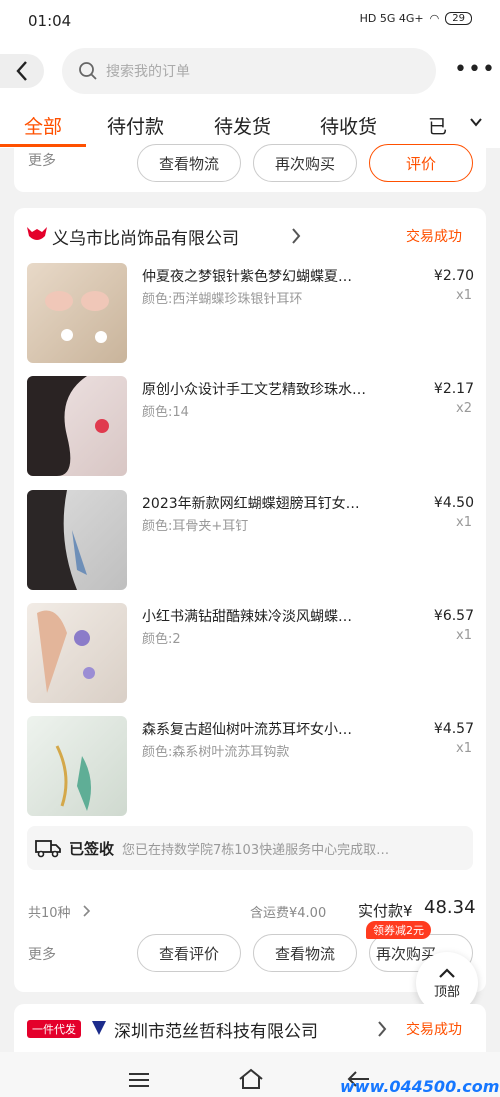 The height and width of the screenshot is (1097, 500). I want to click on back-button, so click(22, 71).